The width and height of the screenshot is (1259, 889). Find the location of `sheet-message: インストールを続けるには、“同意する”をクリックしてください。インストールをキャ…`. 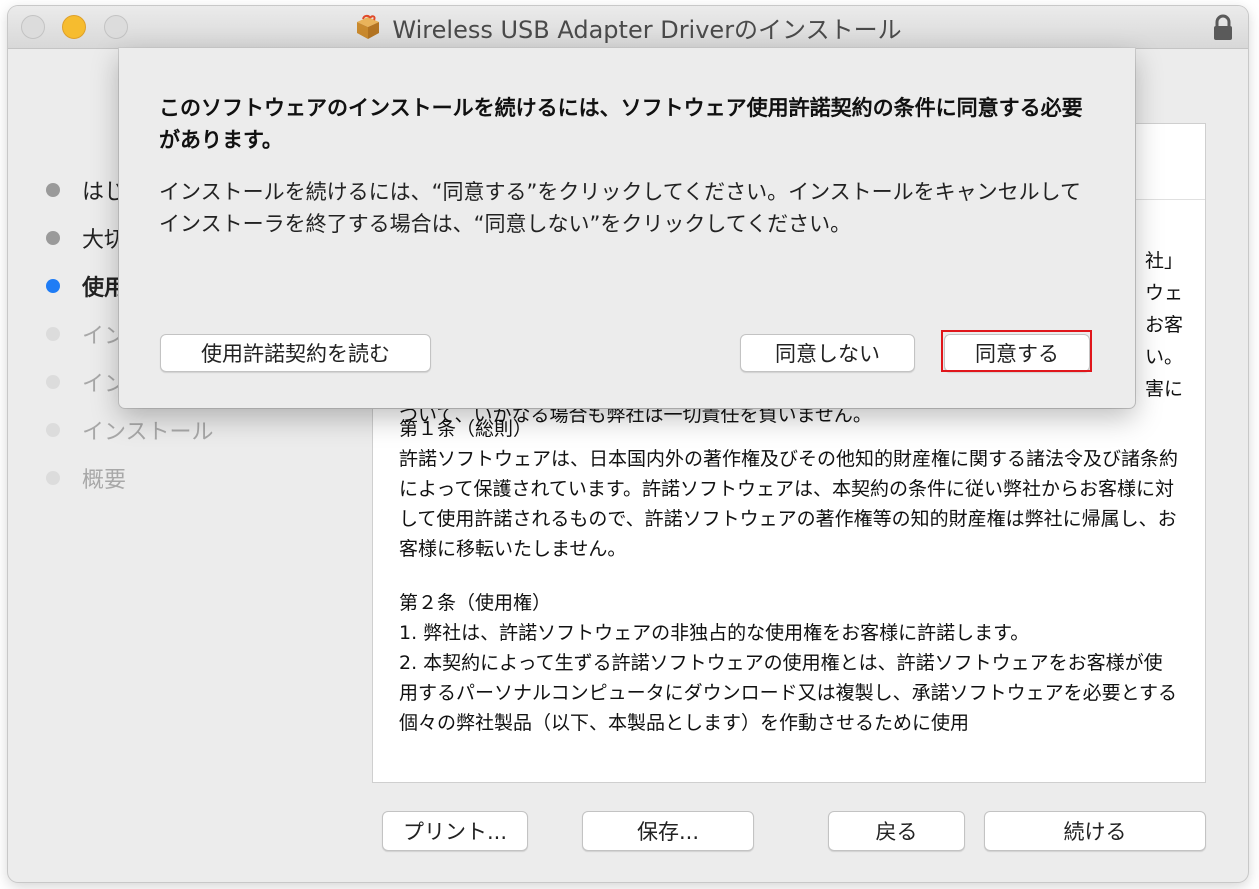

sheet-message: インストールを続けるには、“同意する”をクリックしてください。インストールをキャ… is located at coordinates (620, 208).